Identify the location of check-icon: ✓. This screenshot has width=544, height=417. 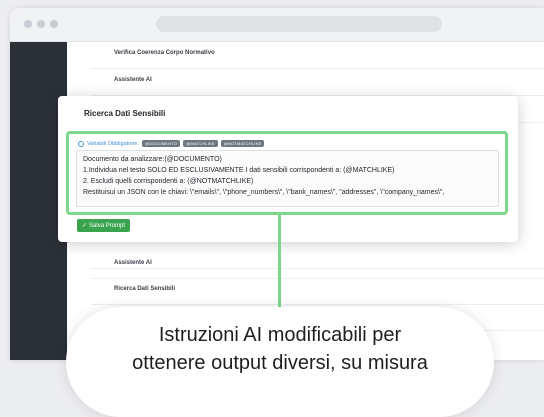
(85, 226).